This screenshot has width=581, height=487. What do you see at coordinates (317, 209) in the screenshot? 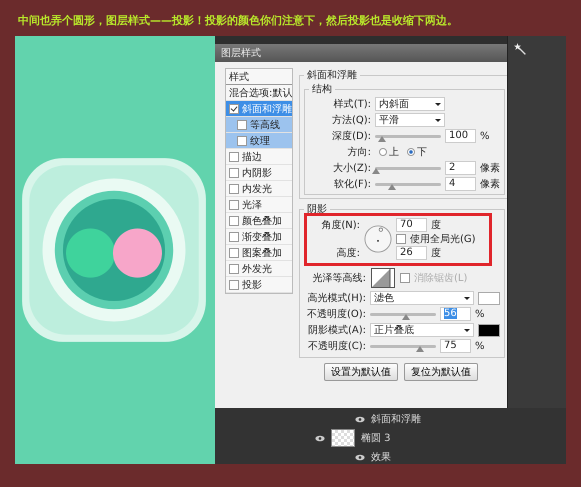
I see `group-title: 阴影` at bounding box center [317, 209].